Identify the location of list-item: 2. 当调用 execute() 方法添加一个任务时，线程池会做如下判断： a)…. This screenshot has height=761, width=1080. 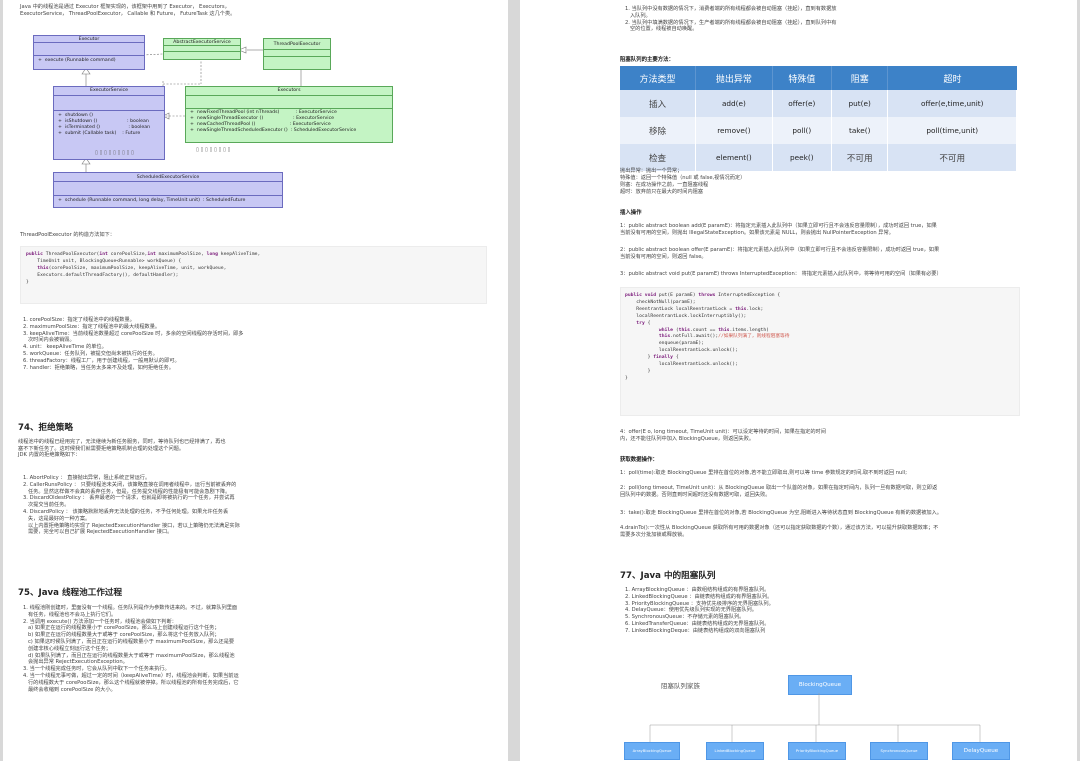
(129, 642).